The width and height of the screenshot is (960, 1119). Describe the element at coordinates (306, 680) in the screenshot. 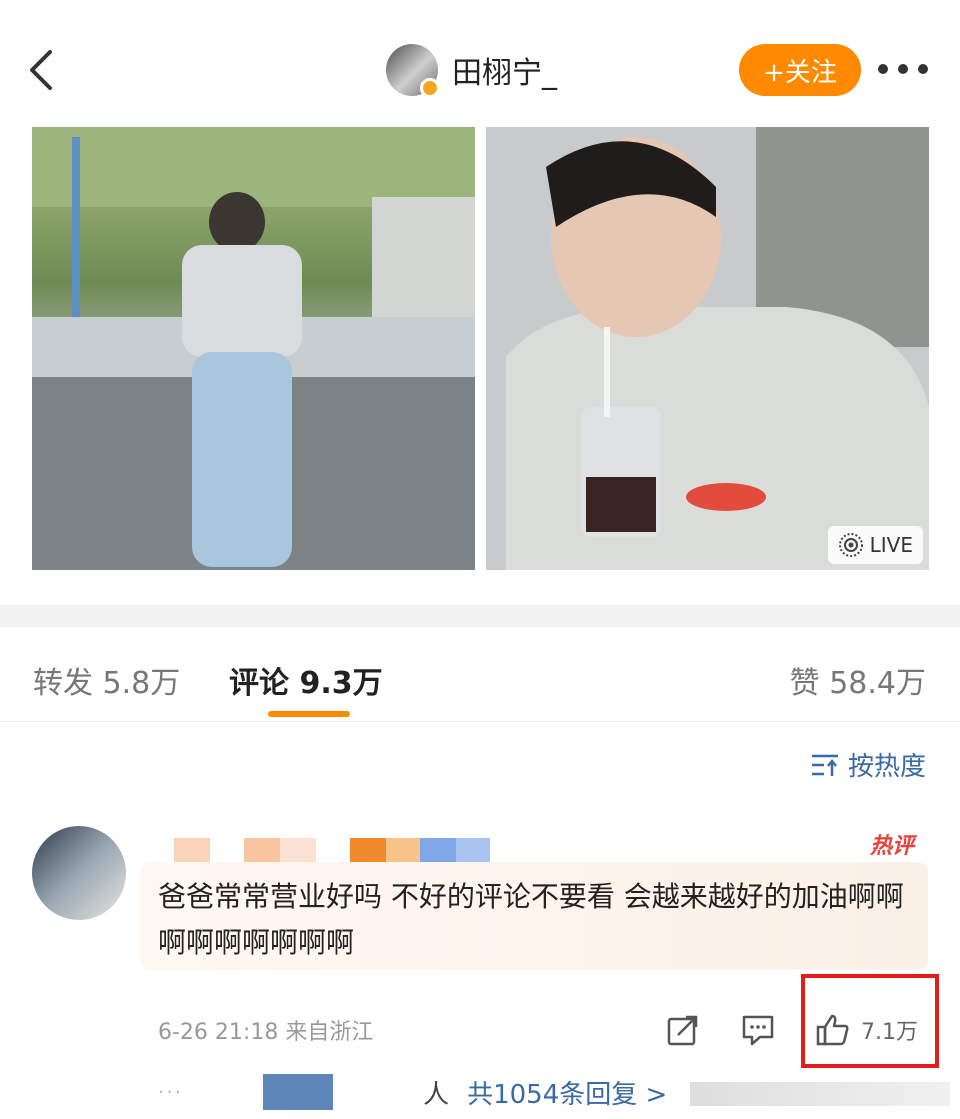

I see `tab-comment: 评论 9.3万` at that location.